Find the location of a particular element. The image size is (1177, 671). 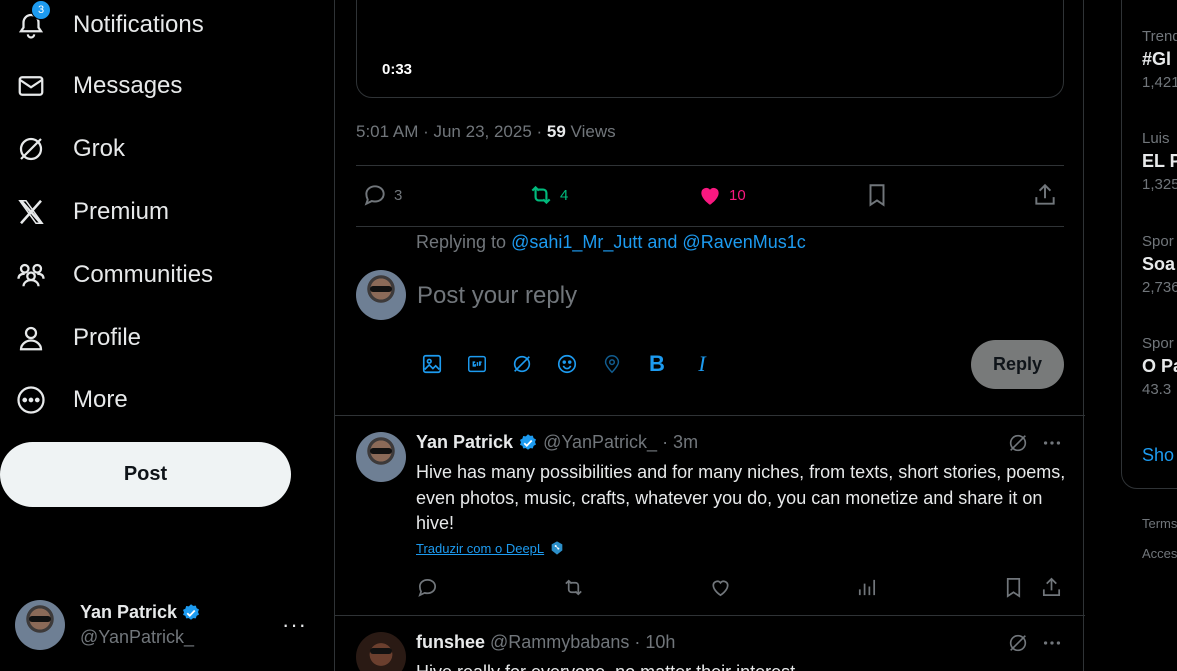

replying-to-users-link: @sahi1_Mr_Jutt and @RavenMus1c is located at coordinates (658, 242).